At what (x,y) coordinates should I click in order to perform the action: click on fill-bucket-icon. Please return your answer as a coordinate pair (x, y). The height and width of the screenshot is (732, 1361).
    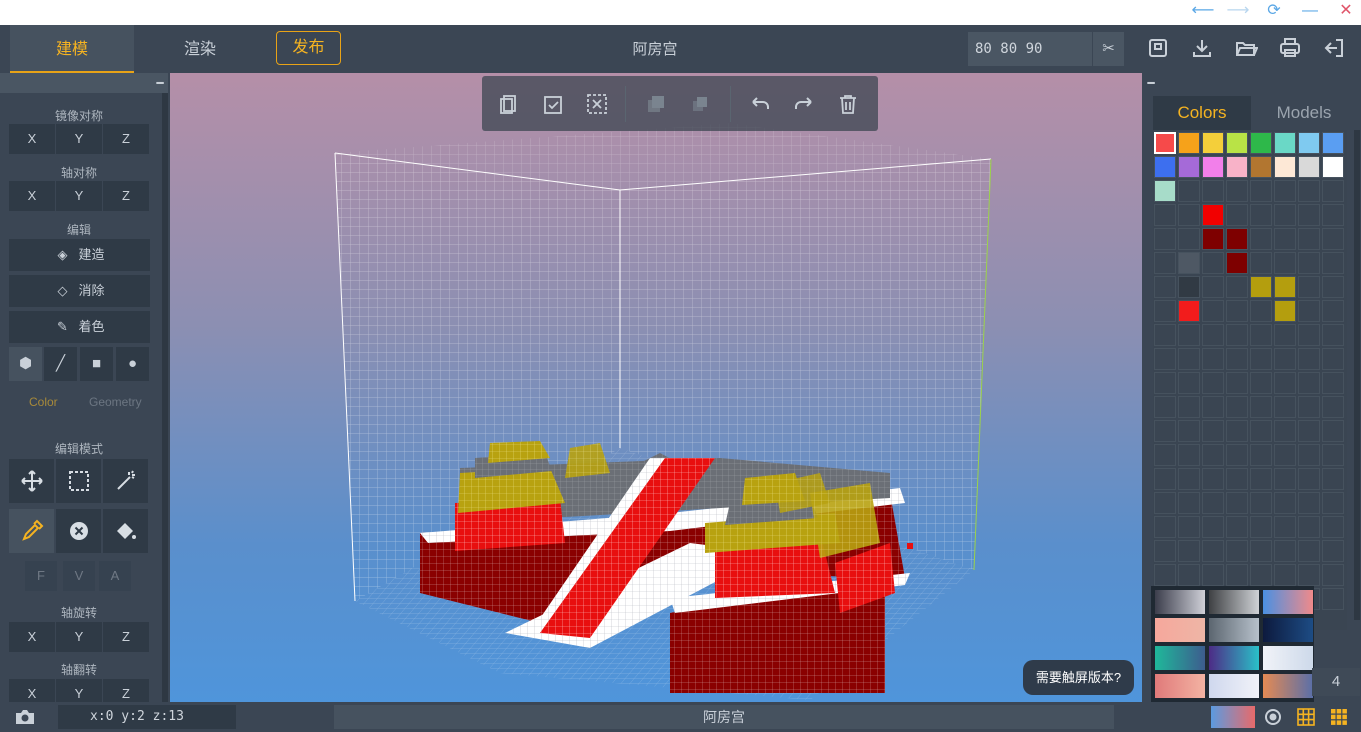
    Looking at the image, I should click on (125, 531).